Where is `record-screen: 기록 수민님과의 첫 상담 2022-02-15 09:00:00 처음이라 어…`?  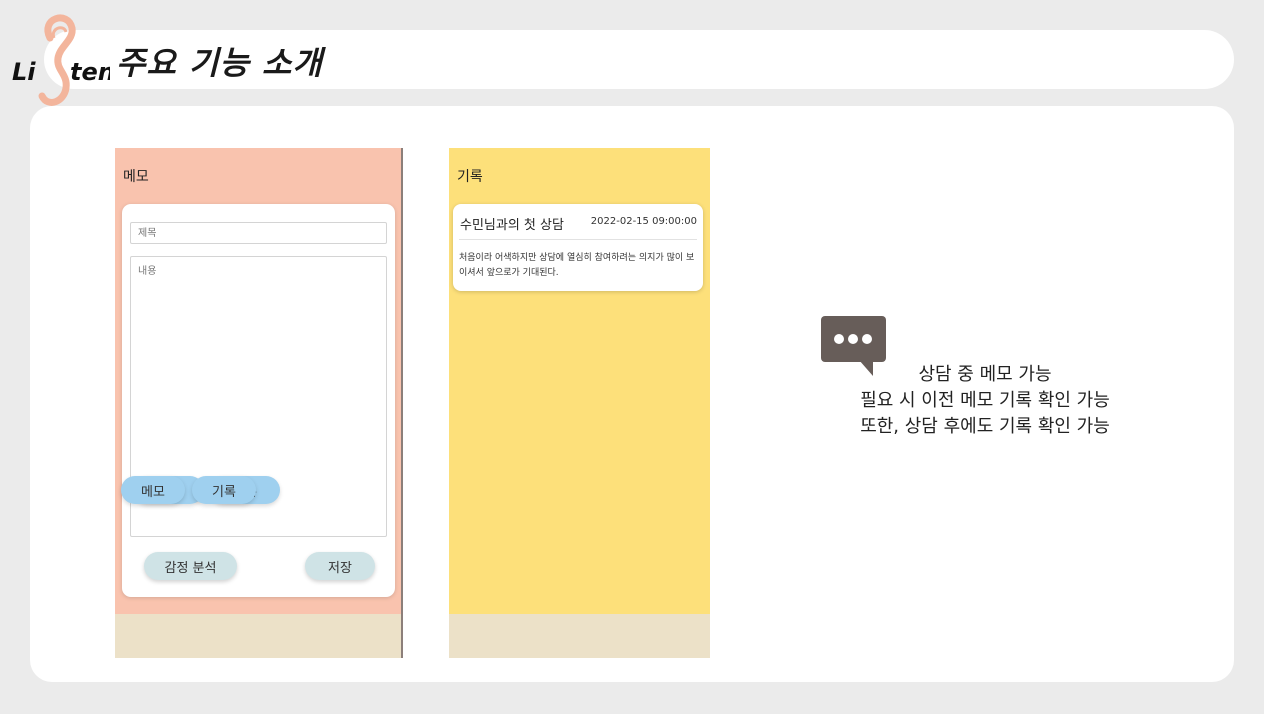
record-screen: 기록 수민님과의 첫 상담 2022-02-15 09:00:00 처음이라 어… is located at coordinates (579, 403).